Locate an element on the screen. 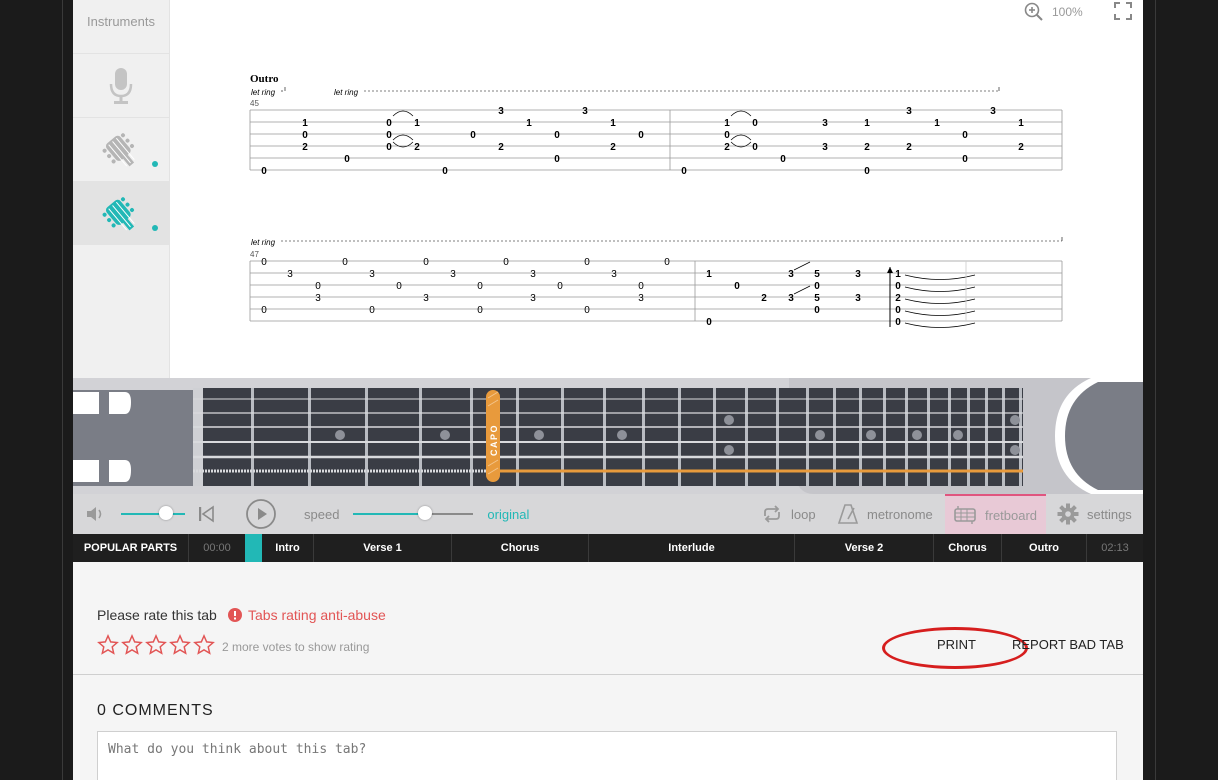 Image resolution: width=1218 pixels, height=780 pixels. speaker-icon is located at coordinates (94, 514).